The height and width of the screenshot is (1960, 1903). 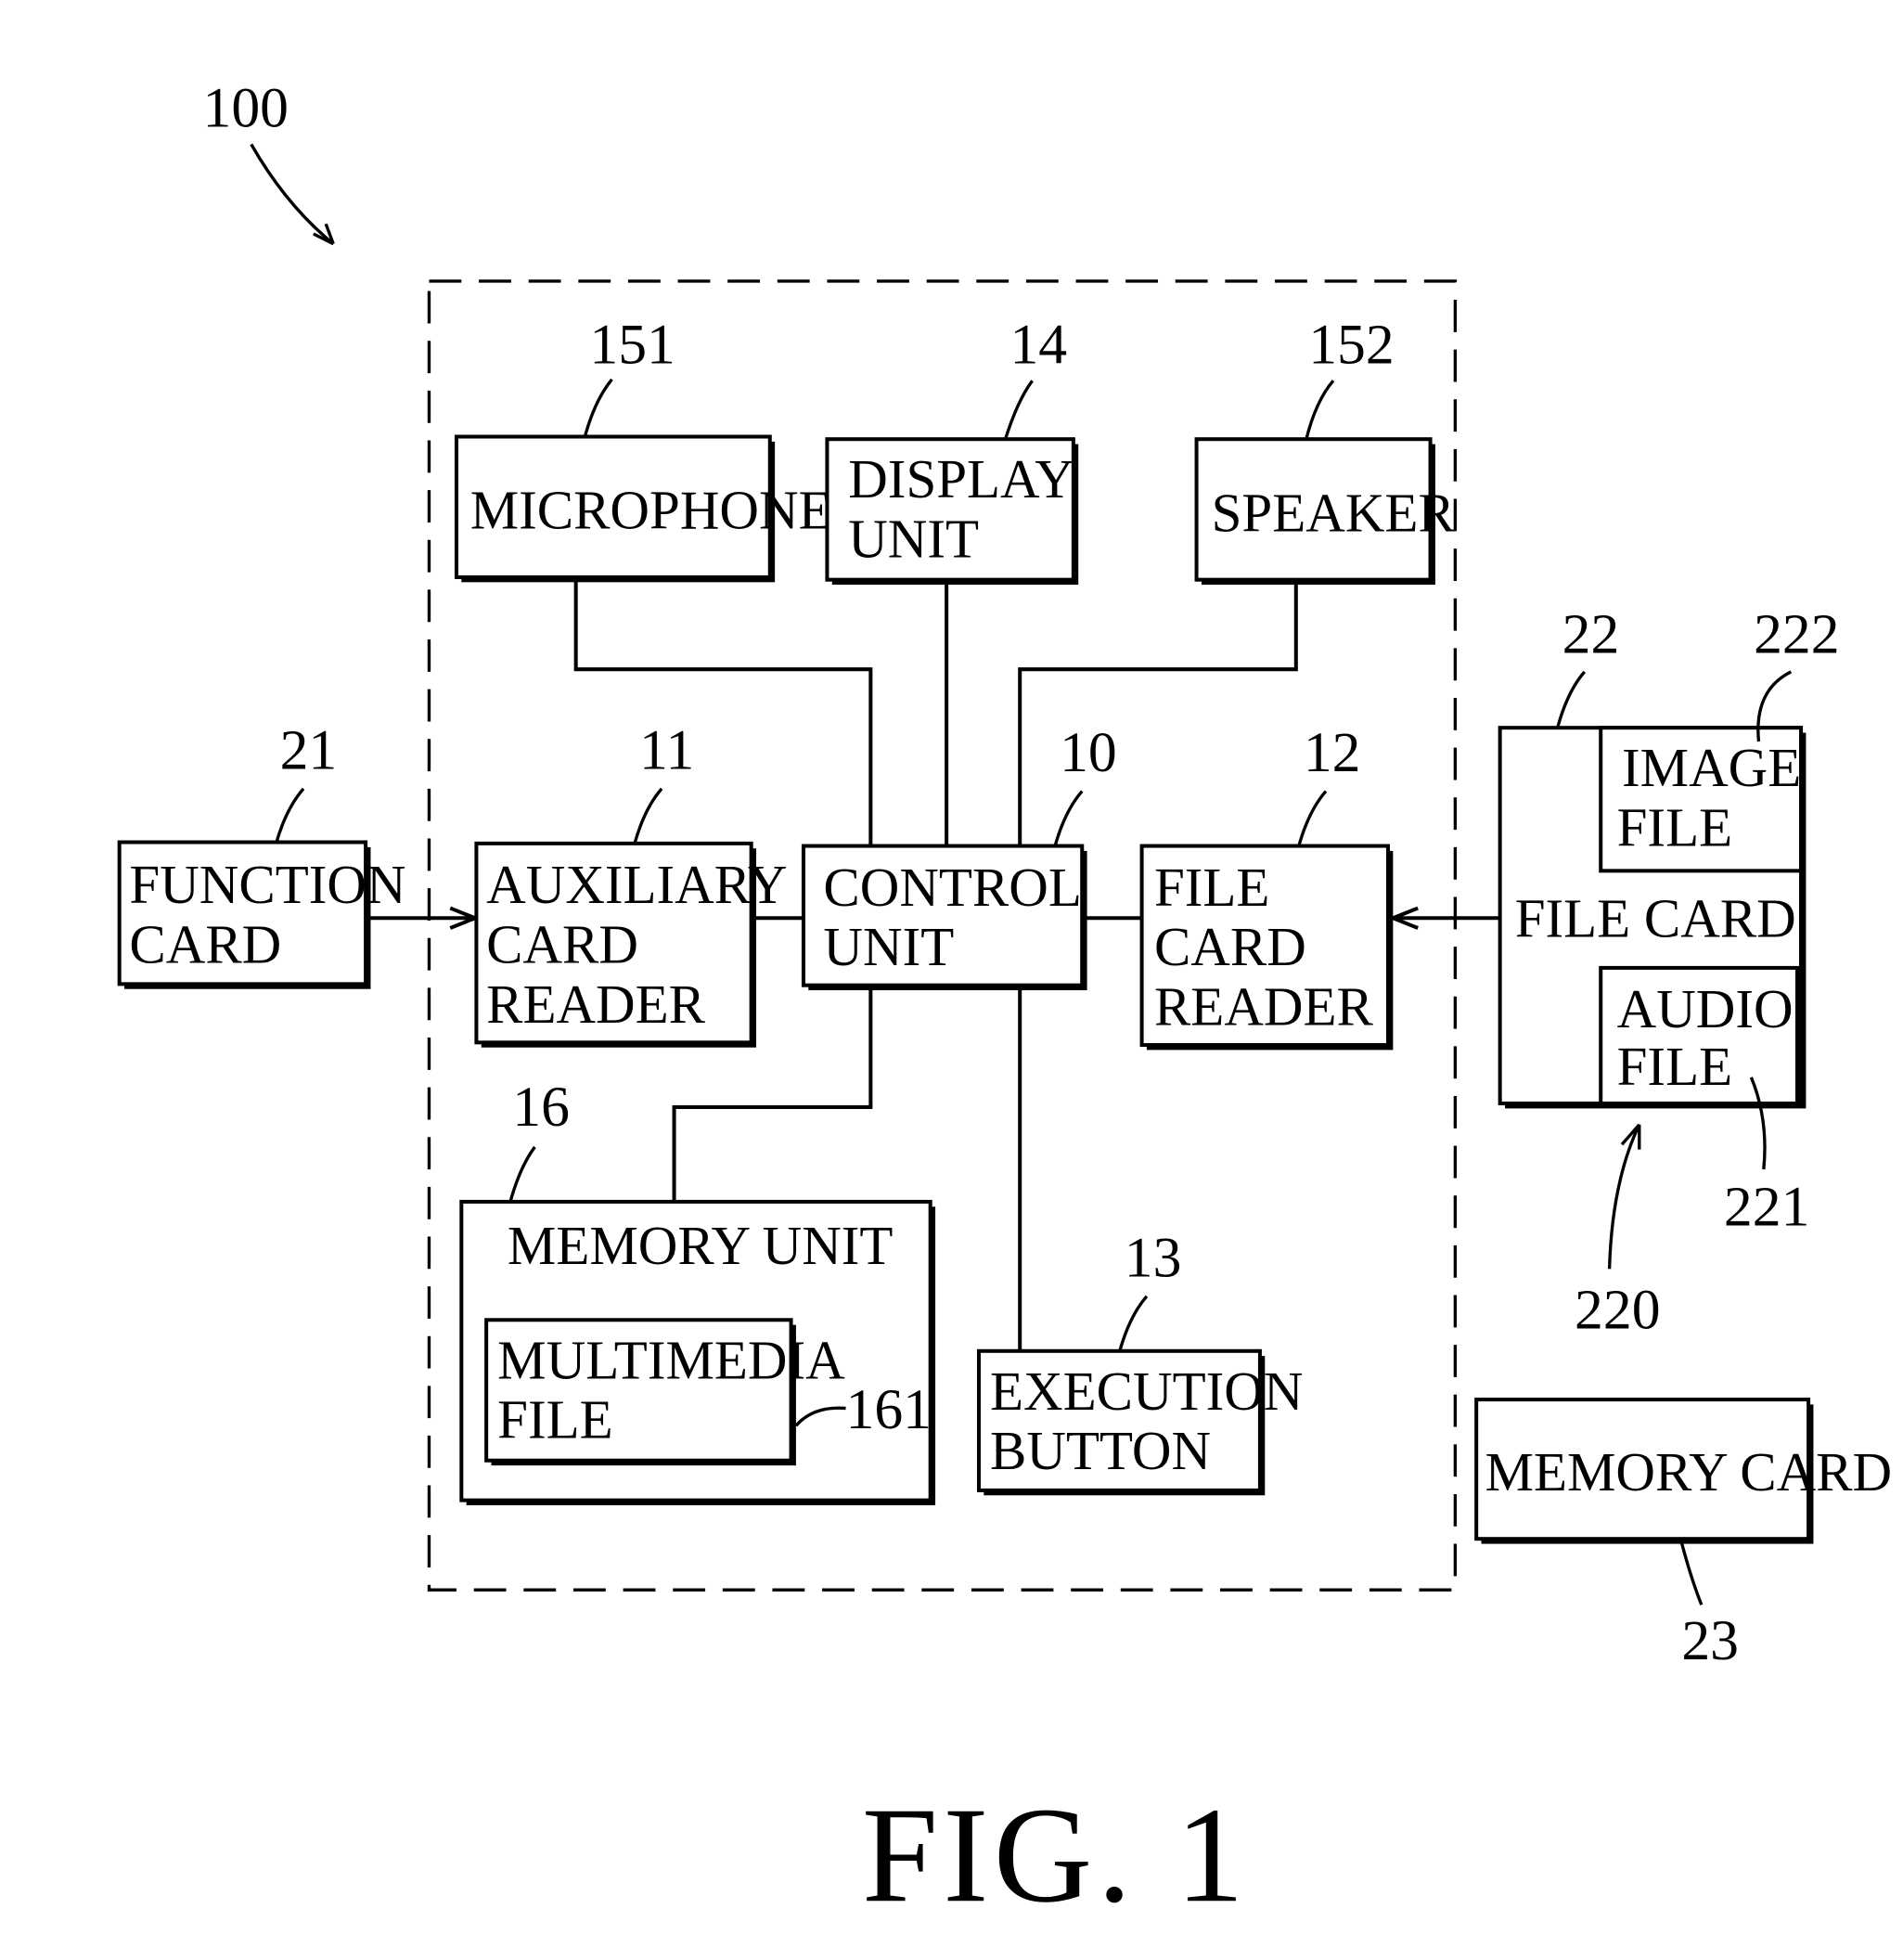 I want to click on ref-220: 220, so click(x=1617, y=1310).